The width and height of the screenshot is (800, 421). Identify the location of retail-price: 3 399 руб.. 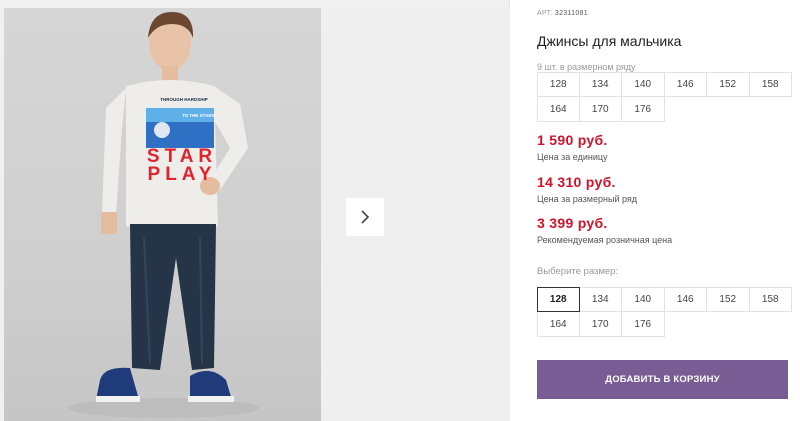
(572, 223).